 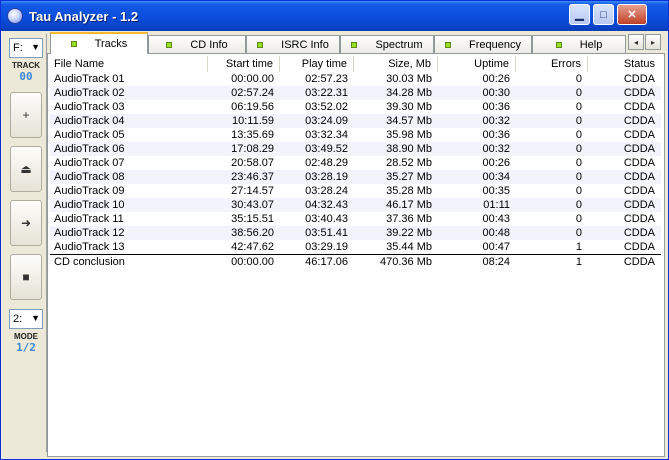 I want to click on stop-button: ■, so click(x=26, y=277).